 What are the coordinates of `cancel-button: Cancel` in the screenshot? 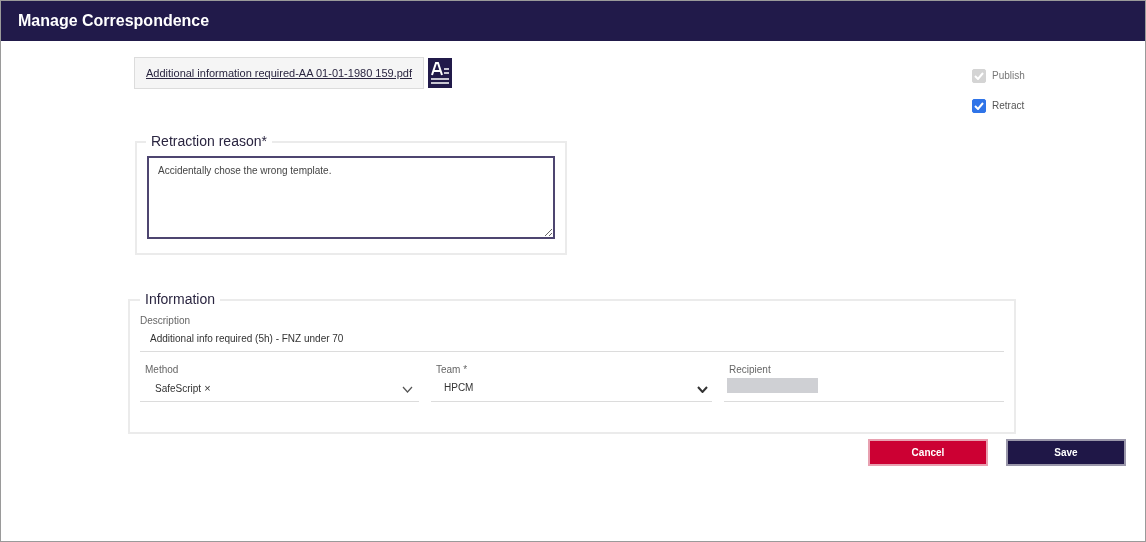 It's located at (928, 452).